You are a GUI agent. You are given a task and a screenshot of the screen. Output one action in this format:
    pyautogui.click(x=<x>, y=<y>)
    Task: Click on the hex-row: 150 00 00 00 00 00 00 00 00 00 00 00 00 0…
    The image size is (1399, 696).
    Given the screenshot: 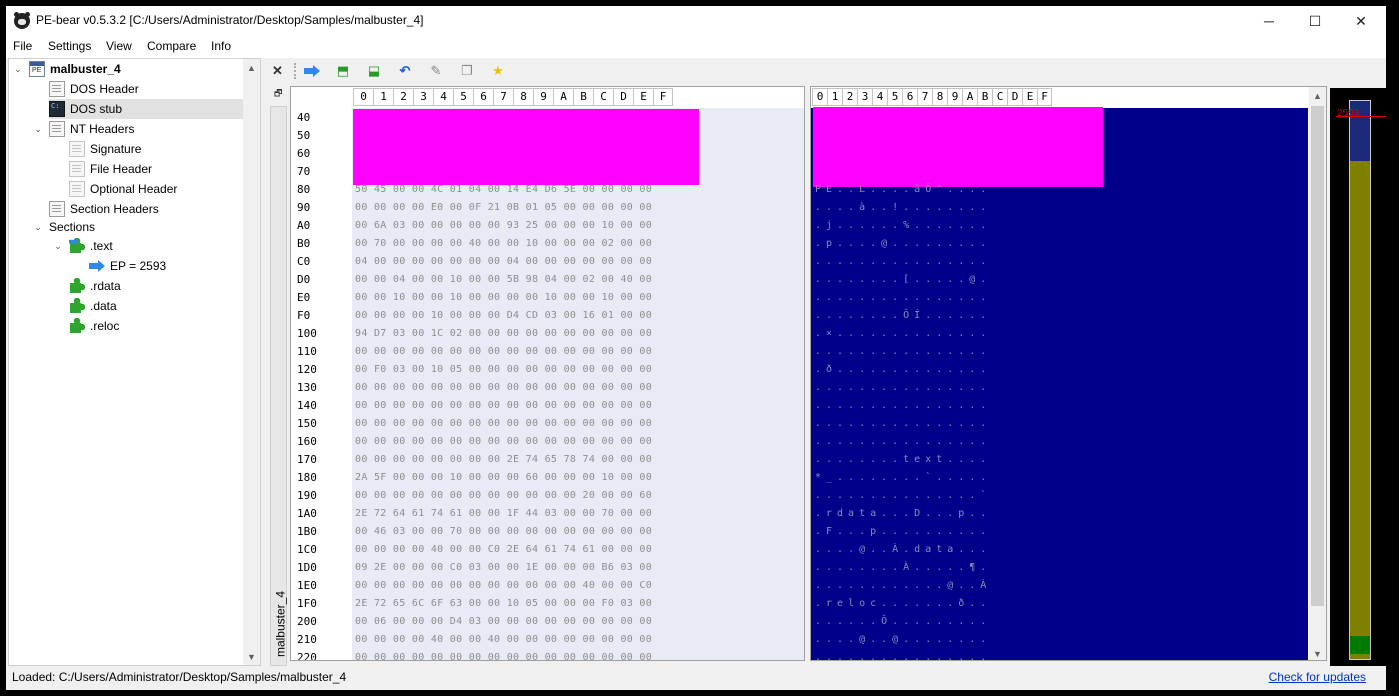 What is the action you would take?
    pyautogui.click(x=547, y=424)
    